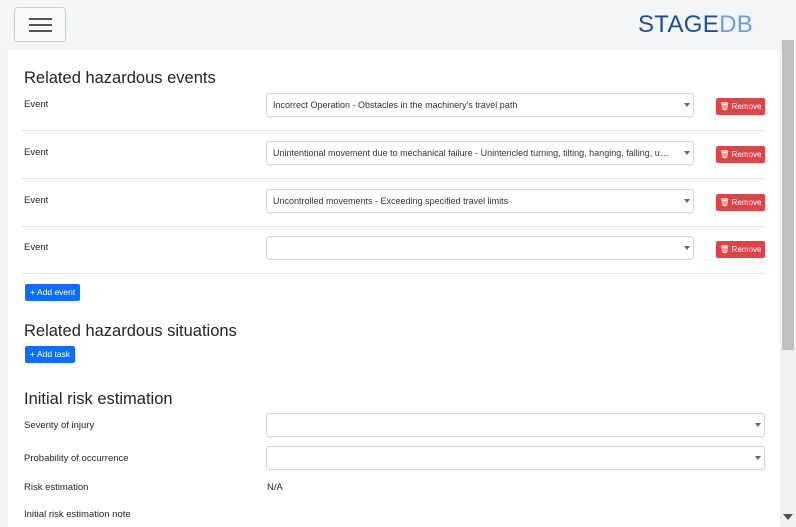  Describe the element at coordinates (515, 458) in the screenshot. I see `probability-select` at that location.